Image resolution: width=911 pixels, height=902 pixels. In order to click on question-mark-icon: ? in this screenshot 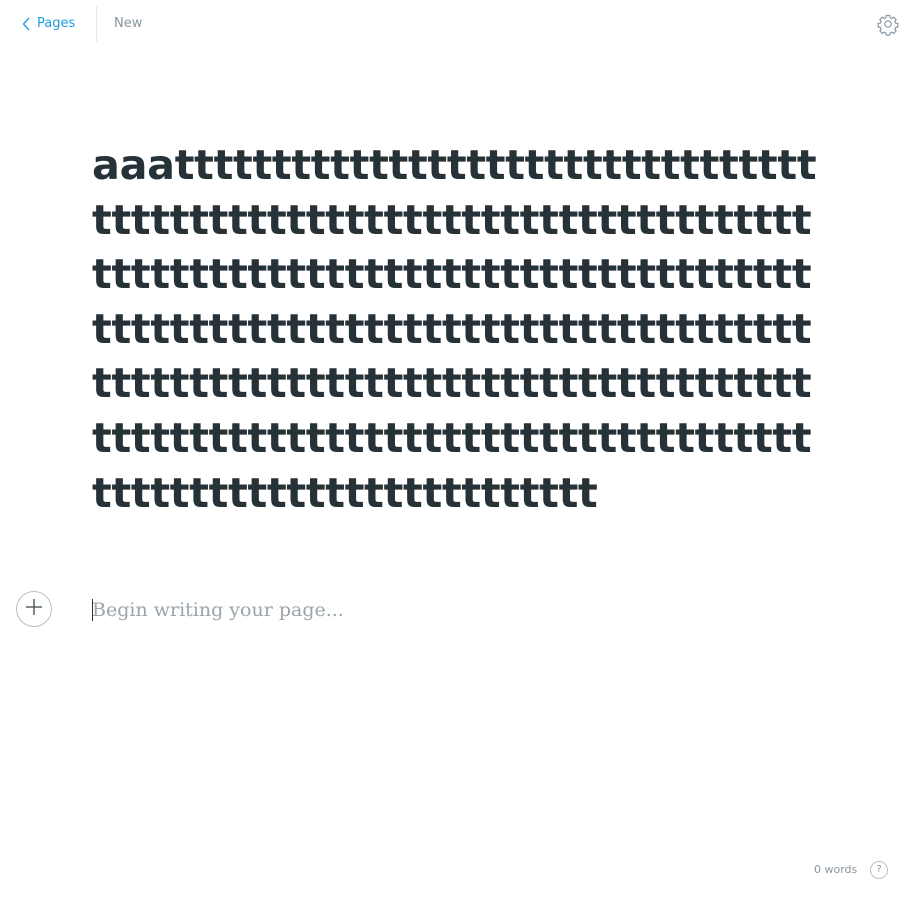, I will do `click(879, 869)`.